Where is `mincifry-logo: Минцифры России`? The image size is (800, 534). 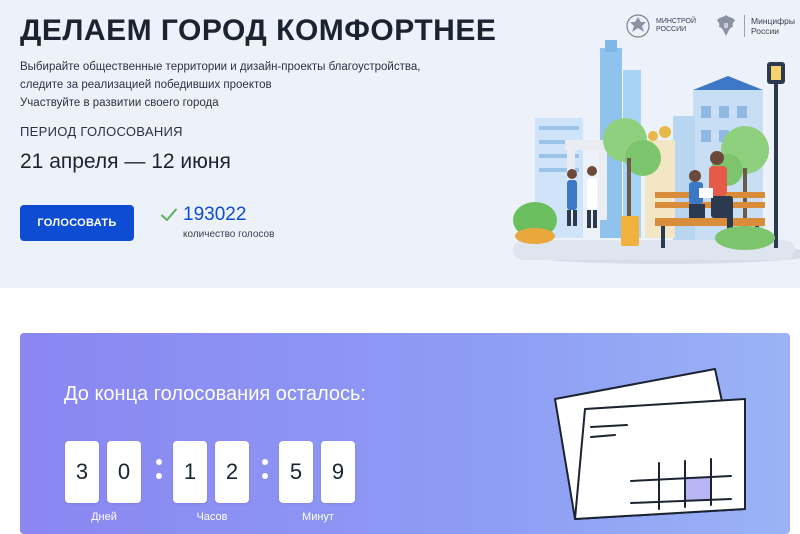 mincifry-logo: Минцифры России is located at coordinates (754, 26).